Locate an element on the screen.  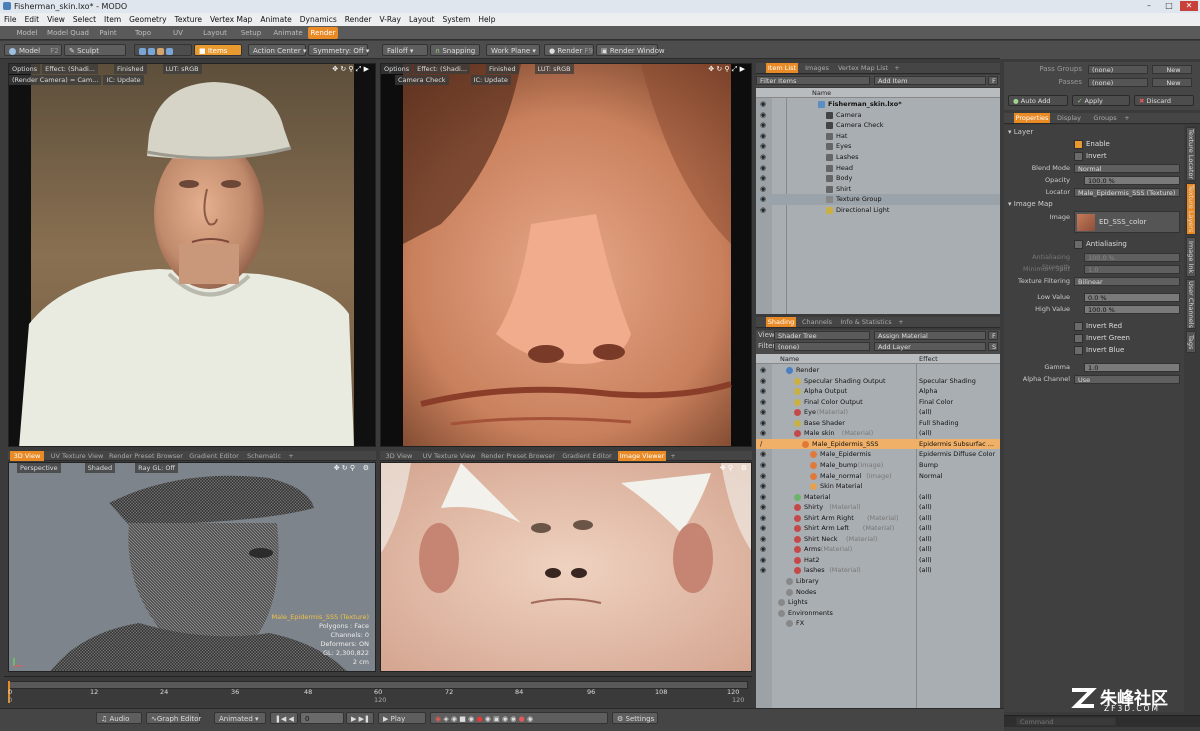
tab-item-list: Item List is located at coordinates (782, 68).